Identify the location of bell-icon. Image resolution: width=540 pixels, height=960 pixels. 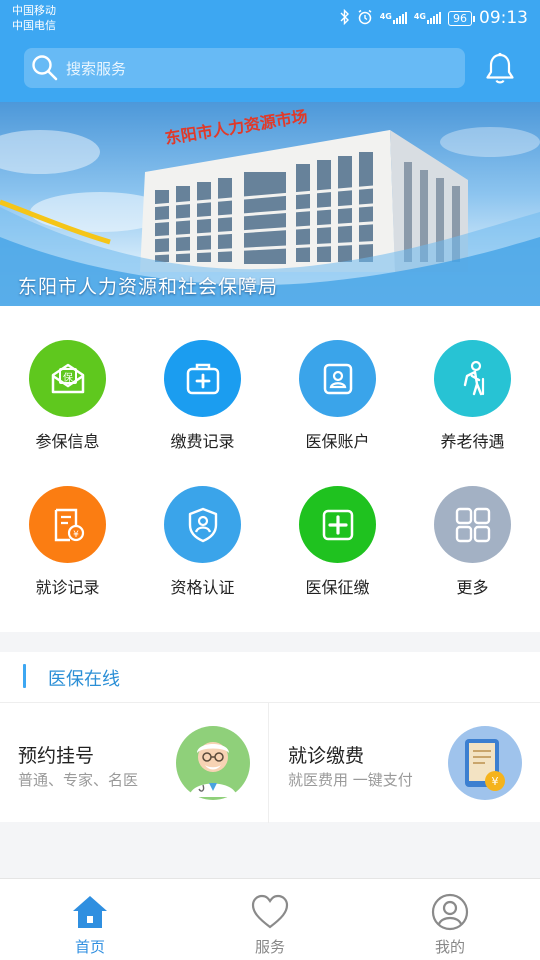
(500, 69).